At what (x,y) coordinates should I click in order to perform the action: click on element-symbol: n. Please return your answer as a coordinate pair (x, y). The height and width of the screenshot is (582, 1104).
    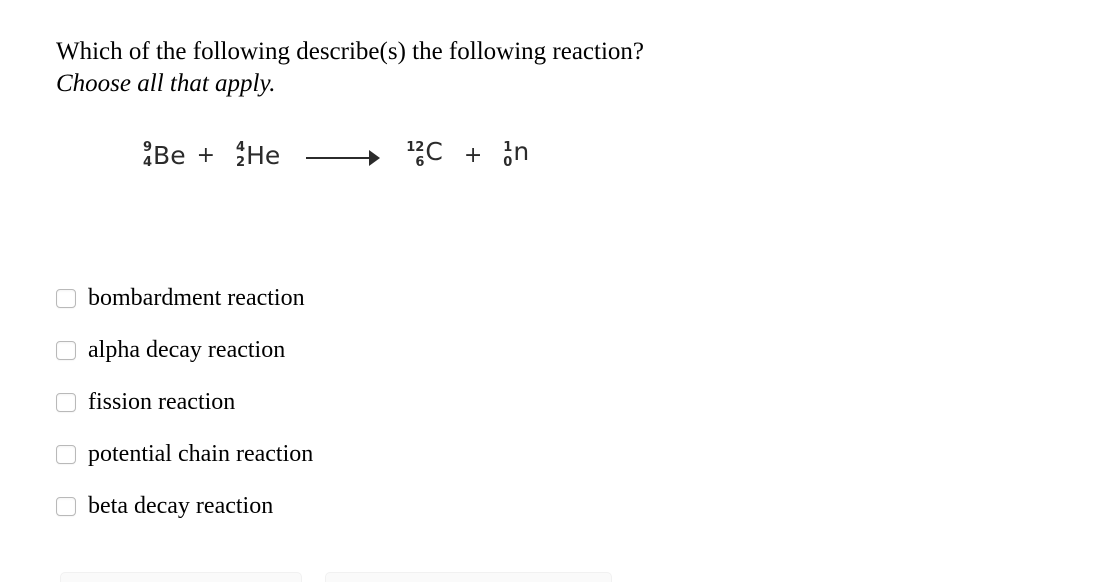
    Looking at the image, I should click on (521, 151).